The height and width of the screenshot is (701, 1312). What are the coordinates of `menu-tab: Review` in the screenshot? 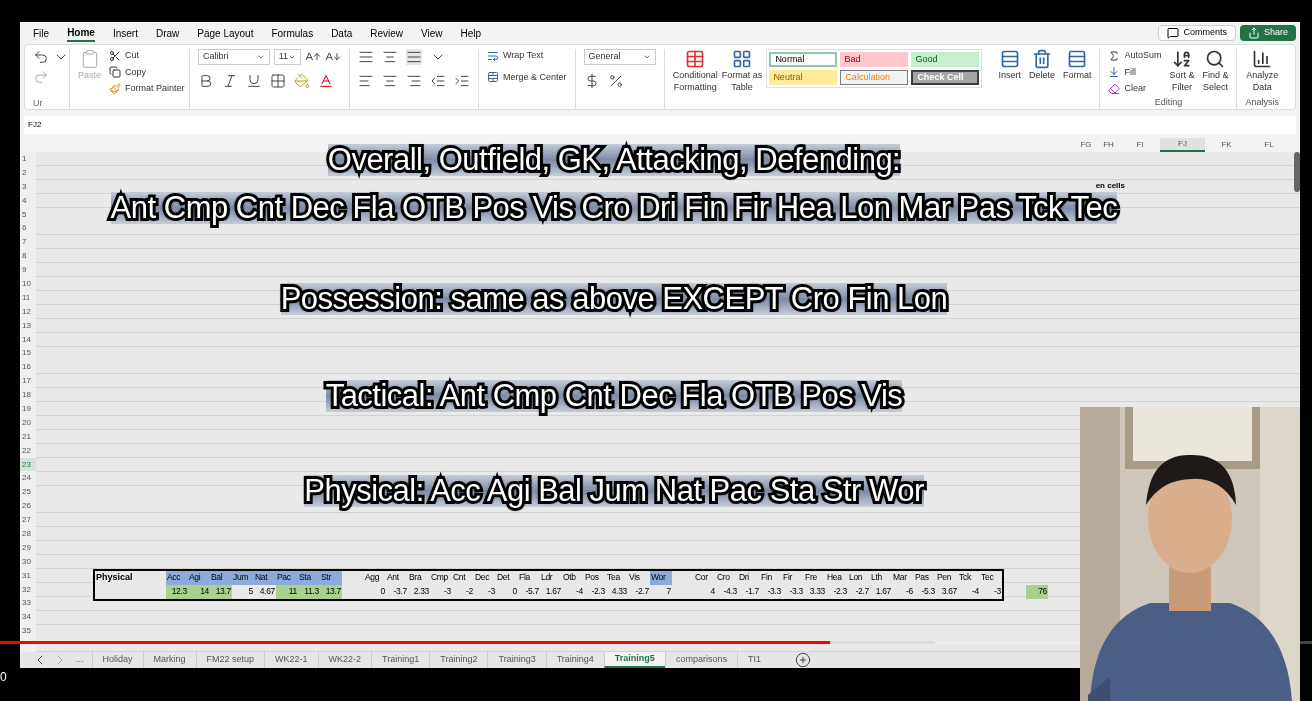 It's located at (387, 33).